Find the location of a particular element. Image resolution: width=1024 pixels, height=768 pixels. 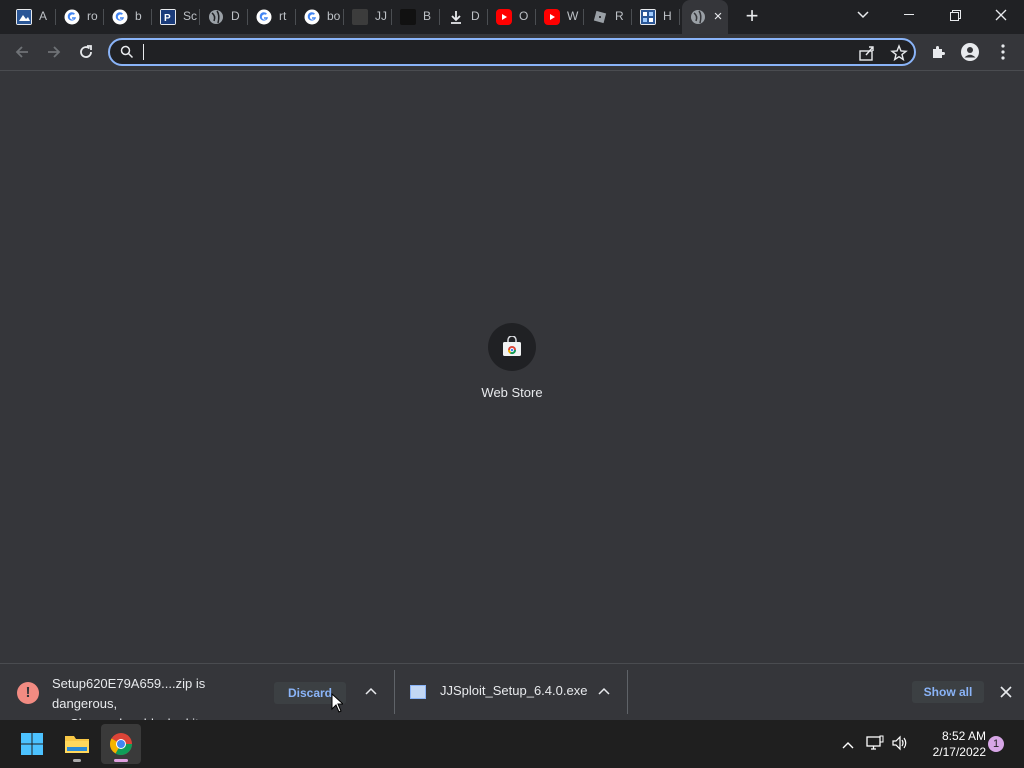

tab-title: R is located at coordinates (619, 16).